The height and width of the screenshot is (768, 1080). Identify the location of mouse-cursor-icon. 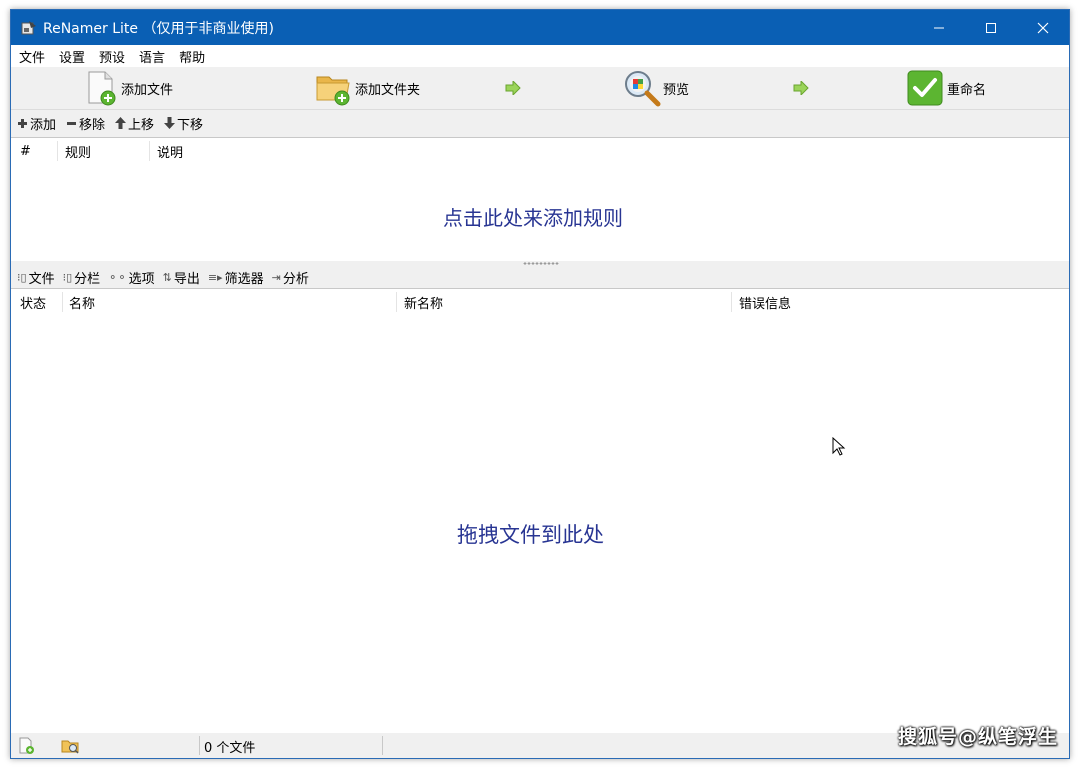
(839, 446).